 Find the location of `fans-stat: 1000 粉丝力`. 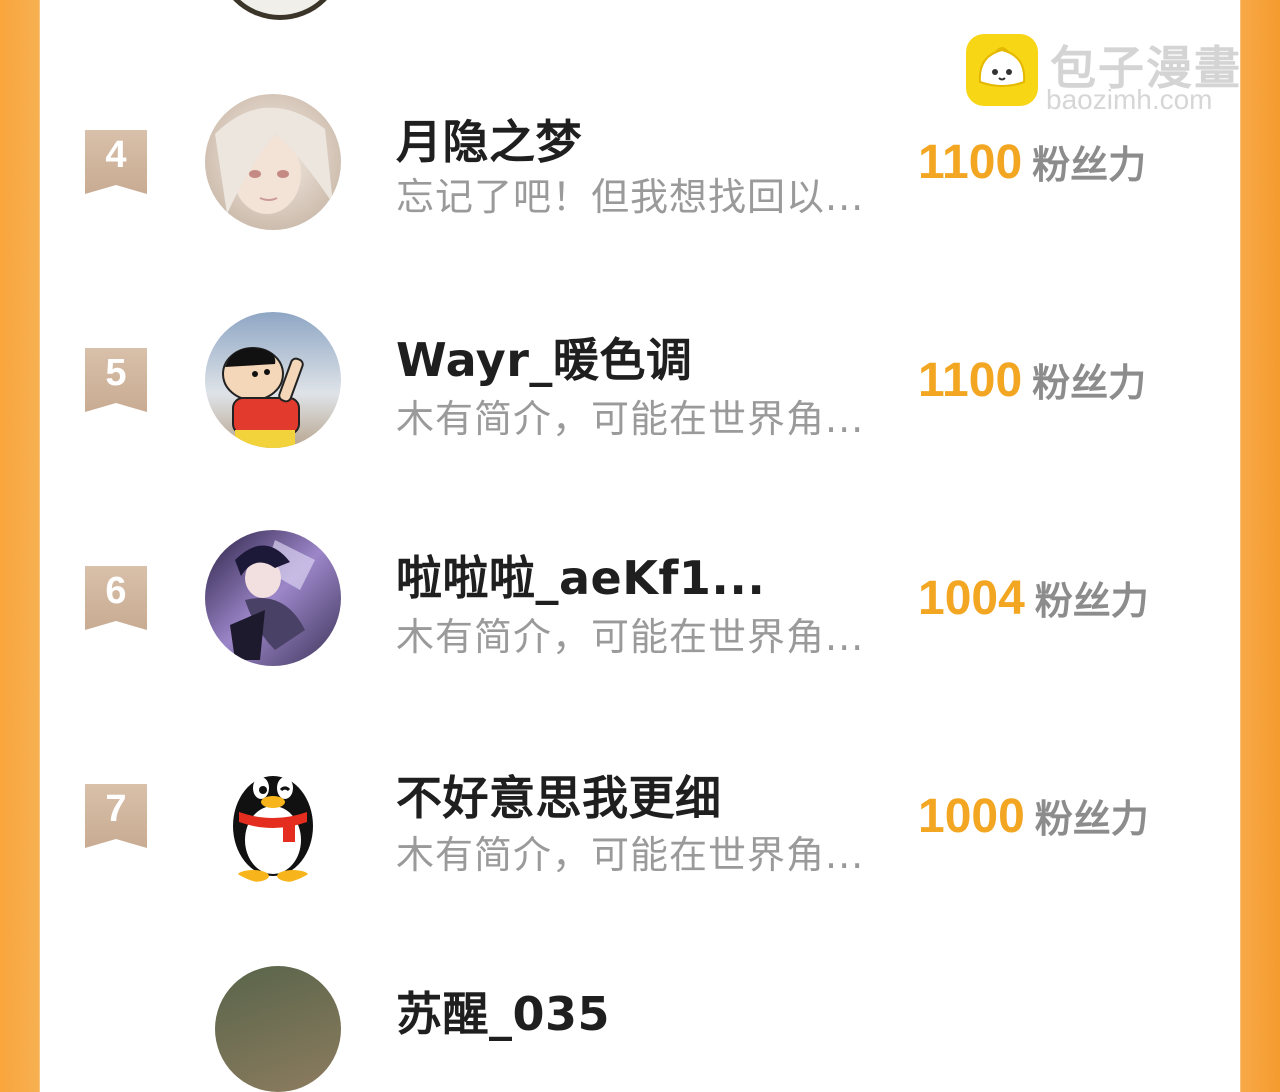

fans-stat: 1000 粉丝力 is located at coordinates (1033, 816).